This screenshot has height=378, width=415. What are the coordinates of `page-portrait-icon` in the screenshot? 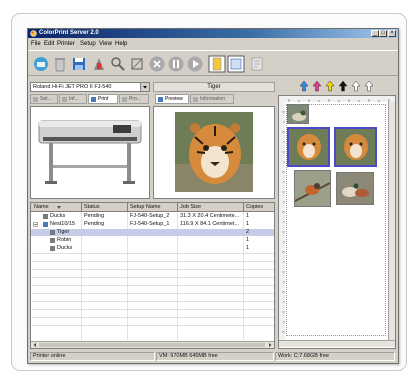 It's located at (217, 64).